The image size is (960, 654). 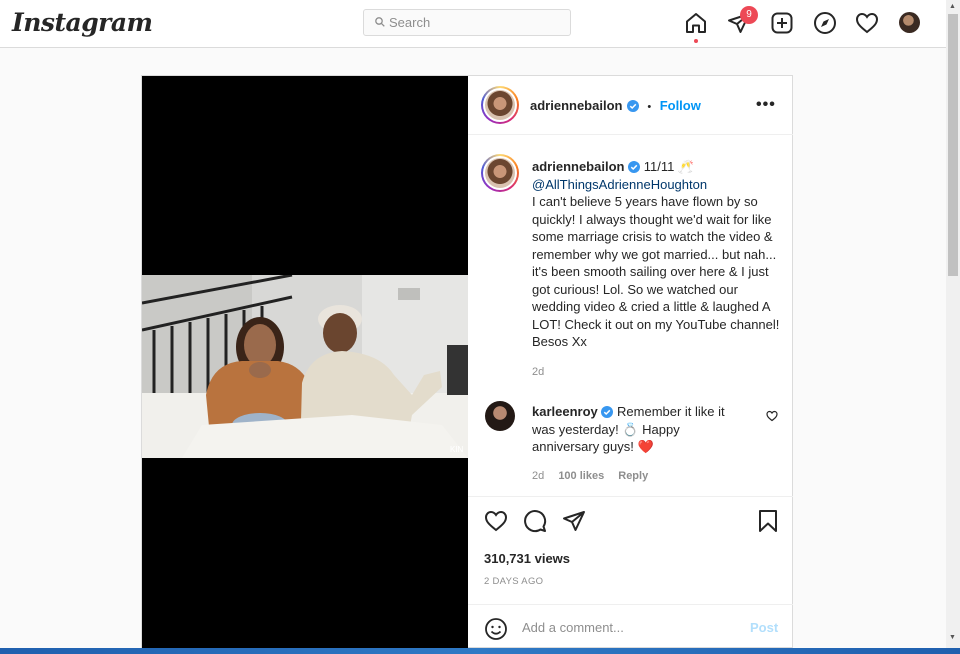 What do you see at coordinates (772, 416) in the screenshot?
I see `like-comment-heart-icon` at bounding box center [772, 416].